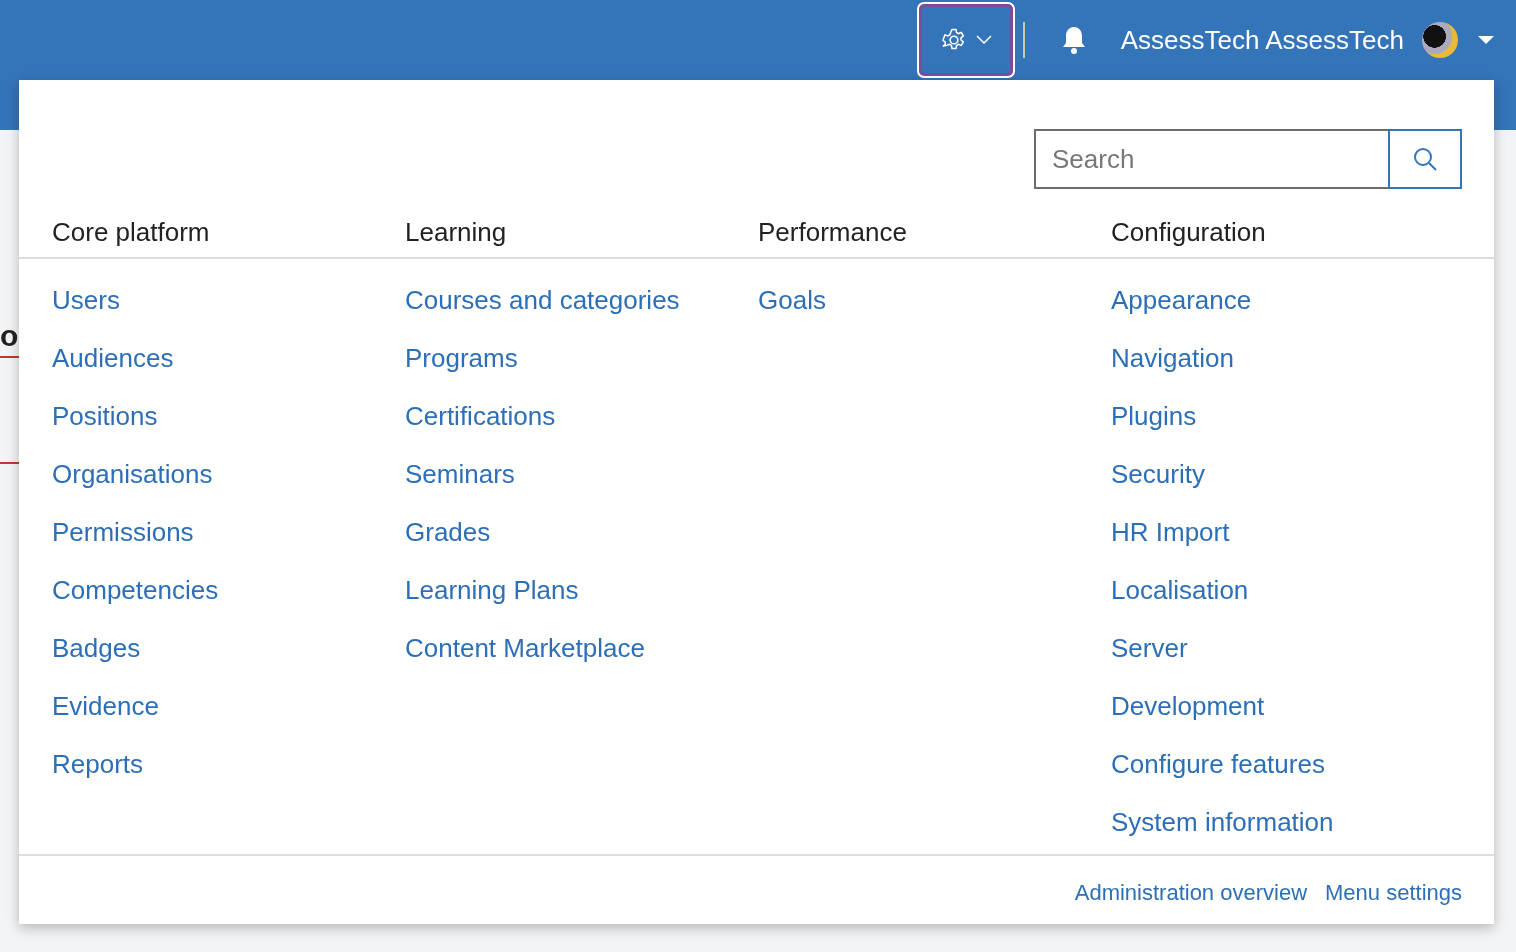 The height and width of the screenshot is (952, 1516). I want to click on caret-icon, so click(1486, 40).